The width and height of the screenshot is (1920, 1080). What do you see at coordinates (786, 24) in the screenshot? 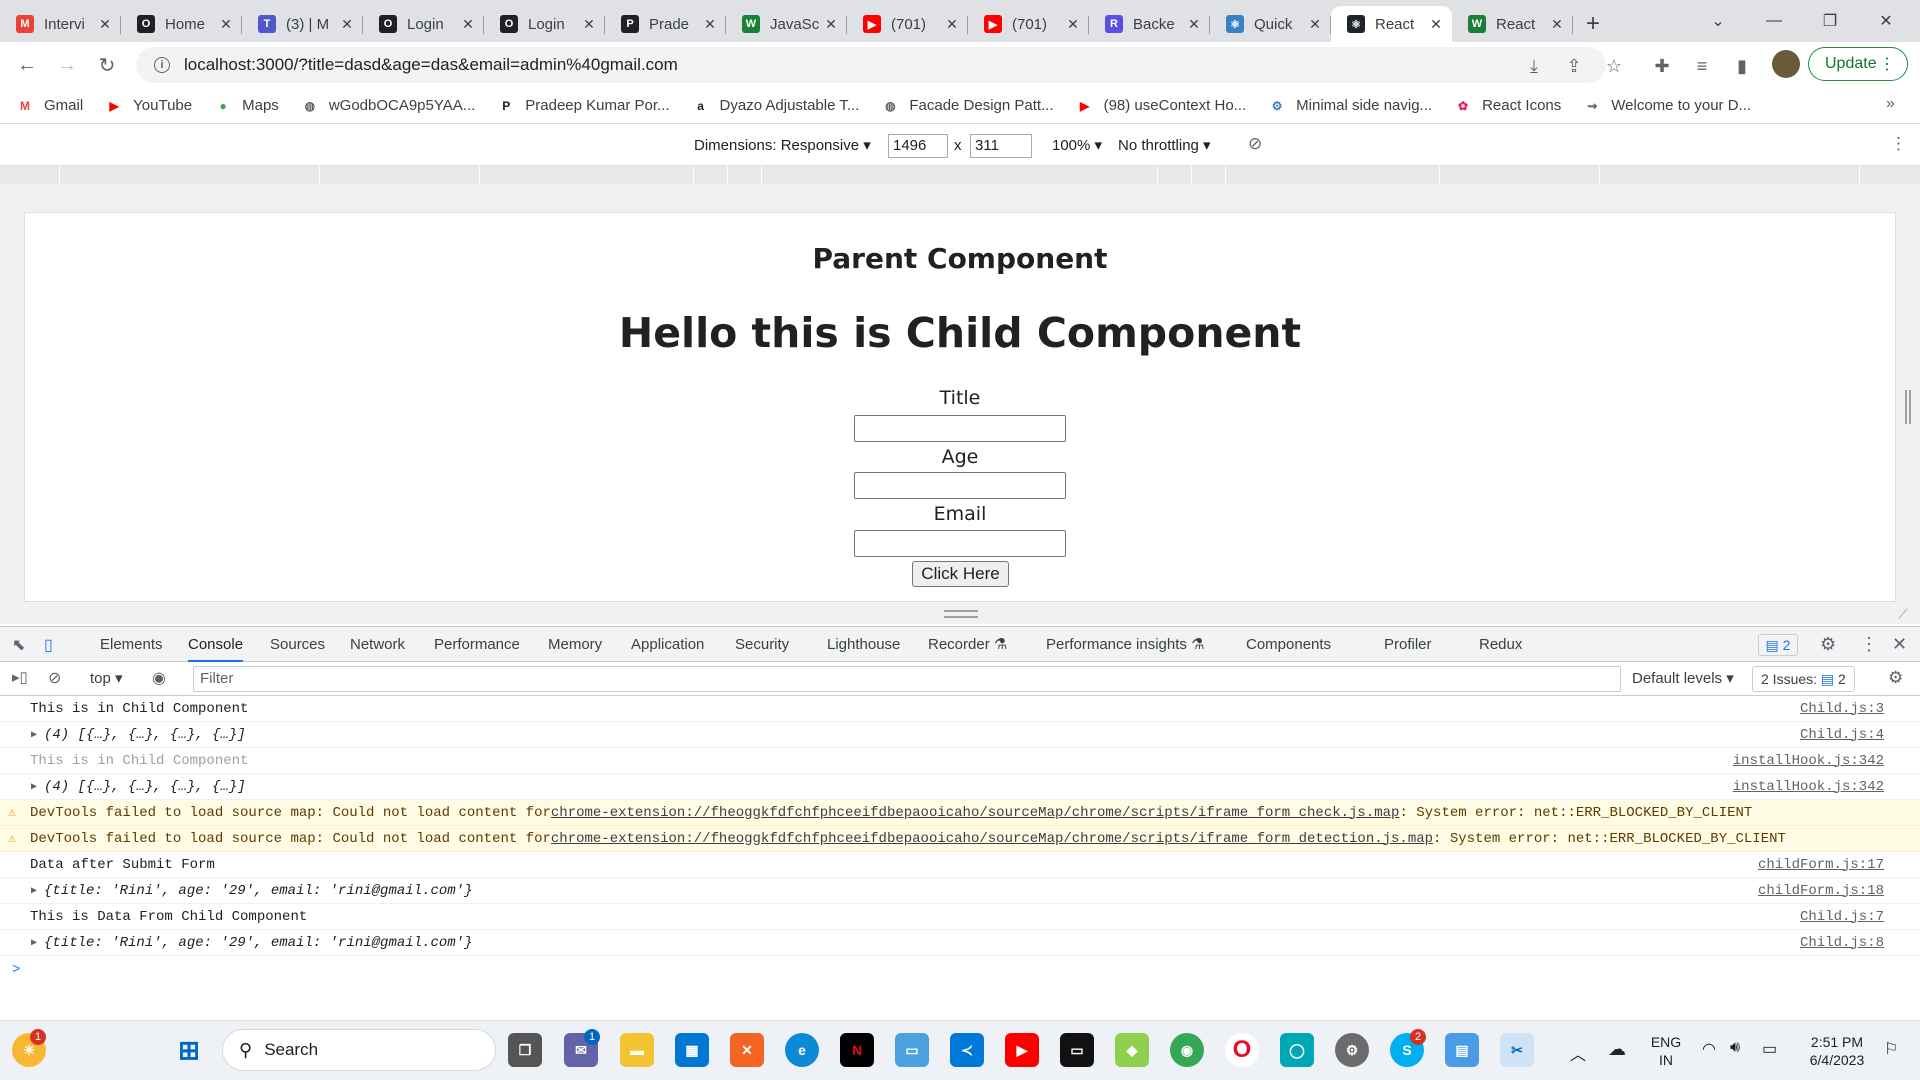
I see `browser-tab: W JavaSc ✕` at bounding box center [786, 24].